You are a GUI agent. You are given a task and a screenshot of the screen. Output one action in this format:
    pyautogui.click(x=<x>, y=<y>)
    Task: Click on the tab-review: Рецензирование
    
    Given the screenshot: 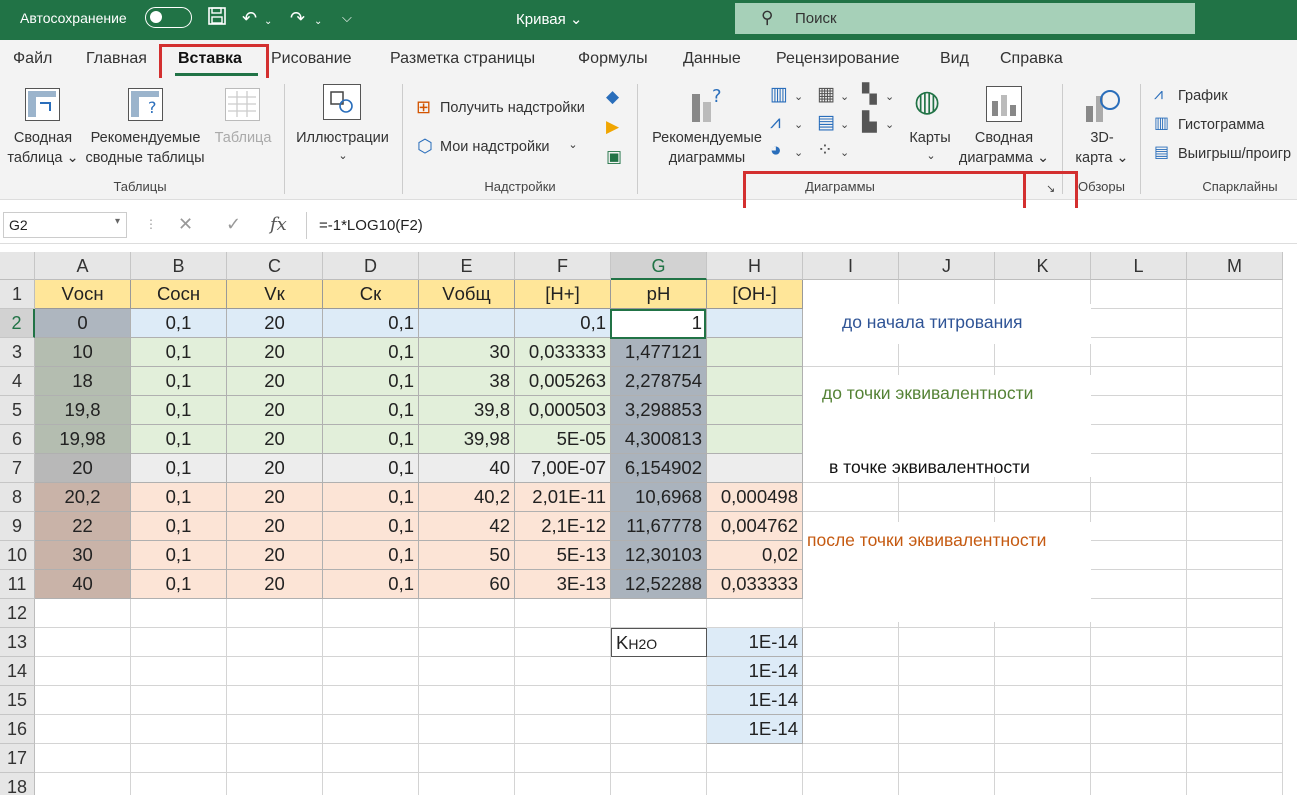 What is the action you would take?
    pyautogui.click(x=838, y=59)
    